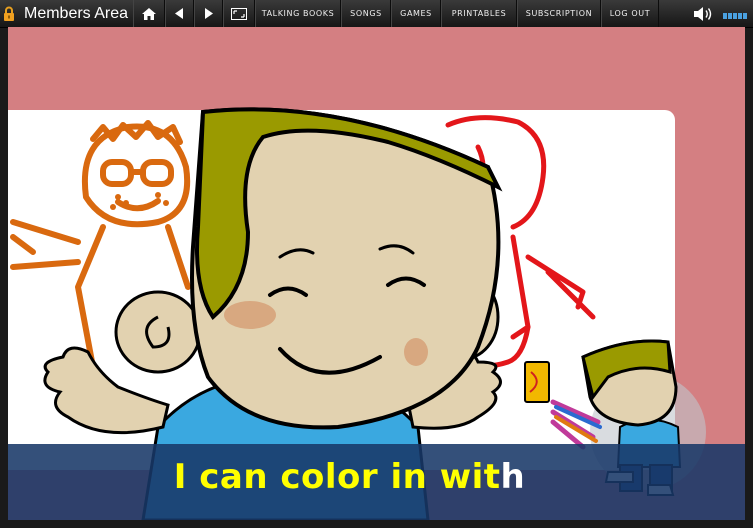  I want to click on forward-arrow-icon, so click(209, 13).